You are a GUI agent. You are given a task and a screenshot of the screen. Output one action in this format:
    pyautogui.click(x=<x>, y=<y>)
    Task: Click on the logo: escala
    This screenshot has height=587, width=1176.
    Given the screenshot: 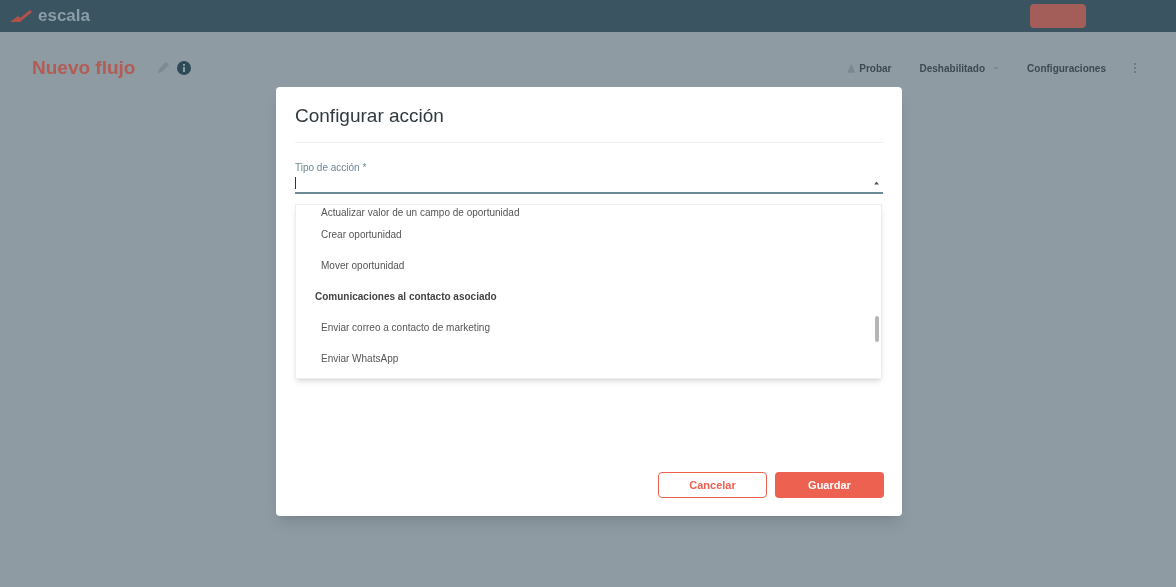 What is the action you would take?
    pyautogui.click(x=64, y=16)
    